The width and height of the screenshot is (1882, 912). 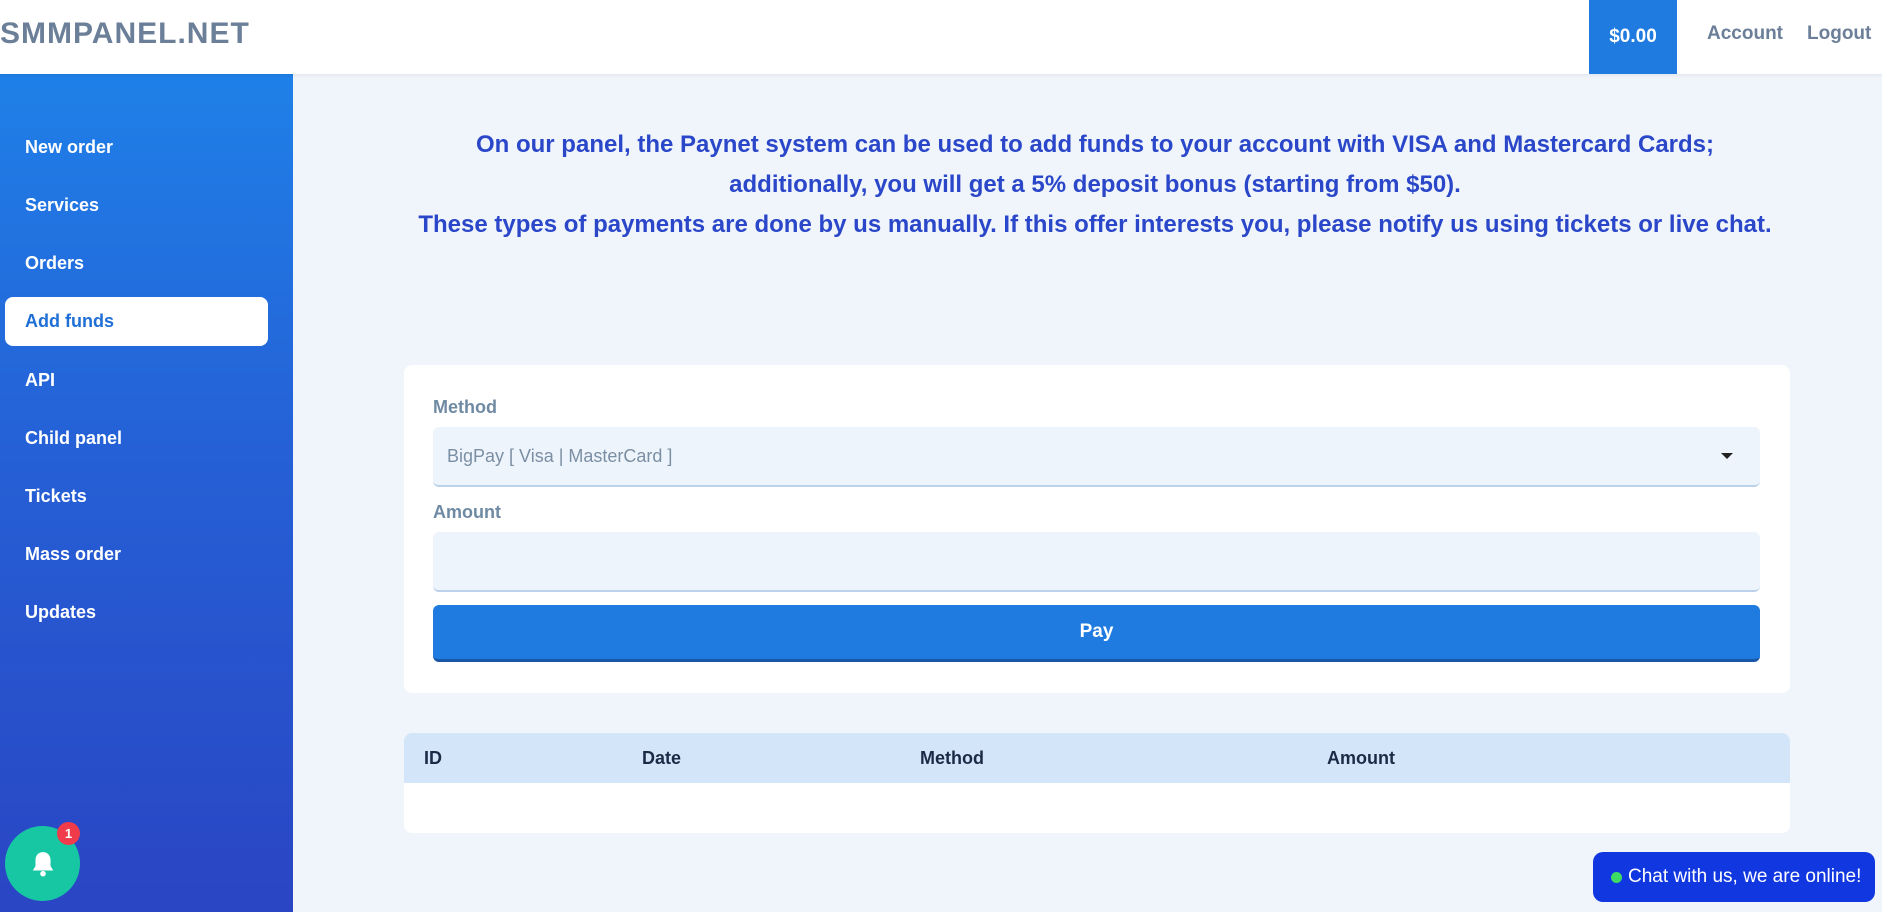 What do you see at coordinates (1745, 876) in the screenshot?
I see `chat-label: Chat with us, we are online!` at bounding box center [1745, 876].